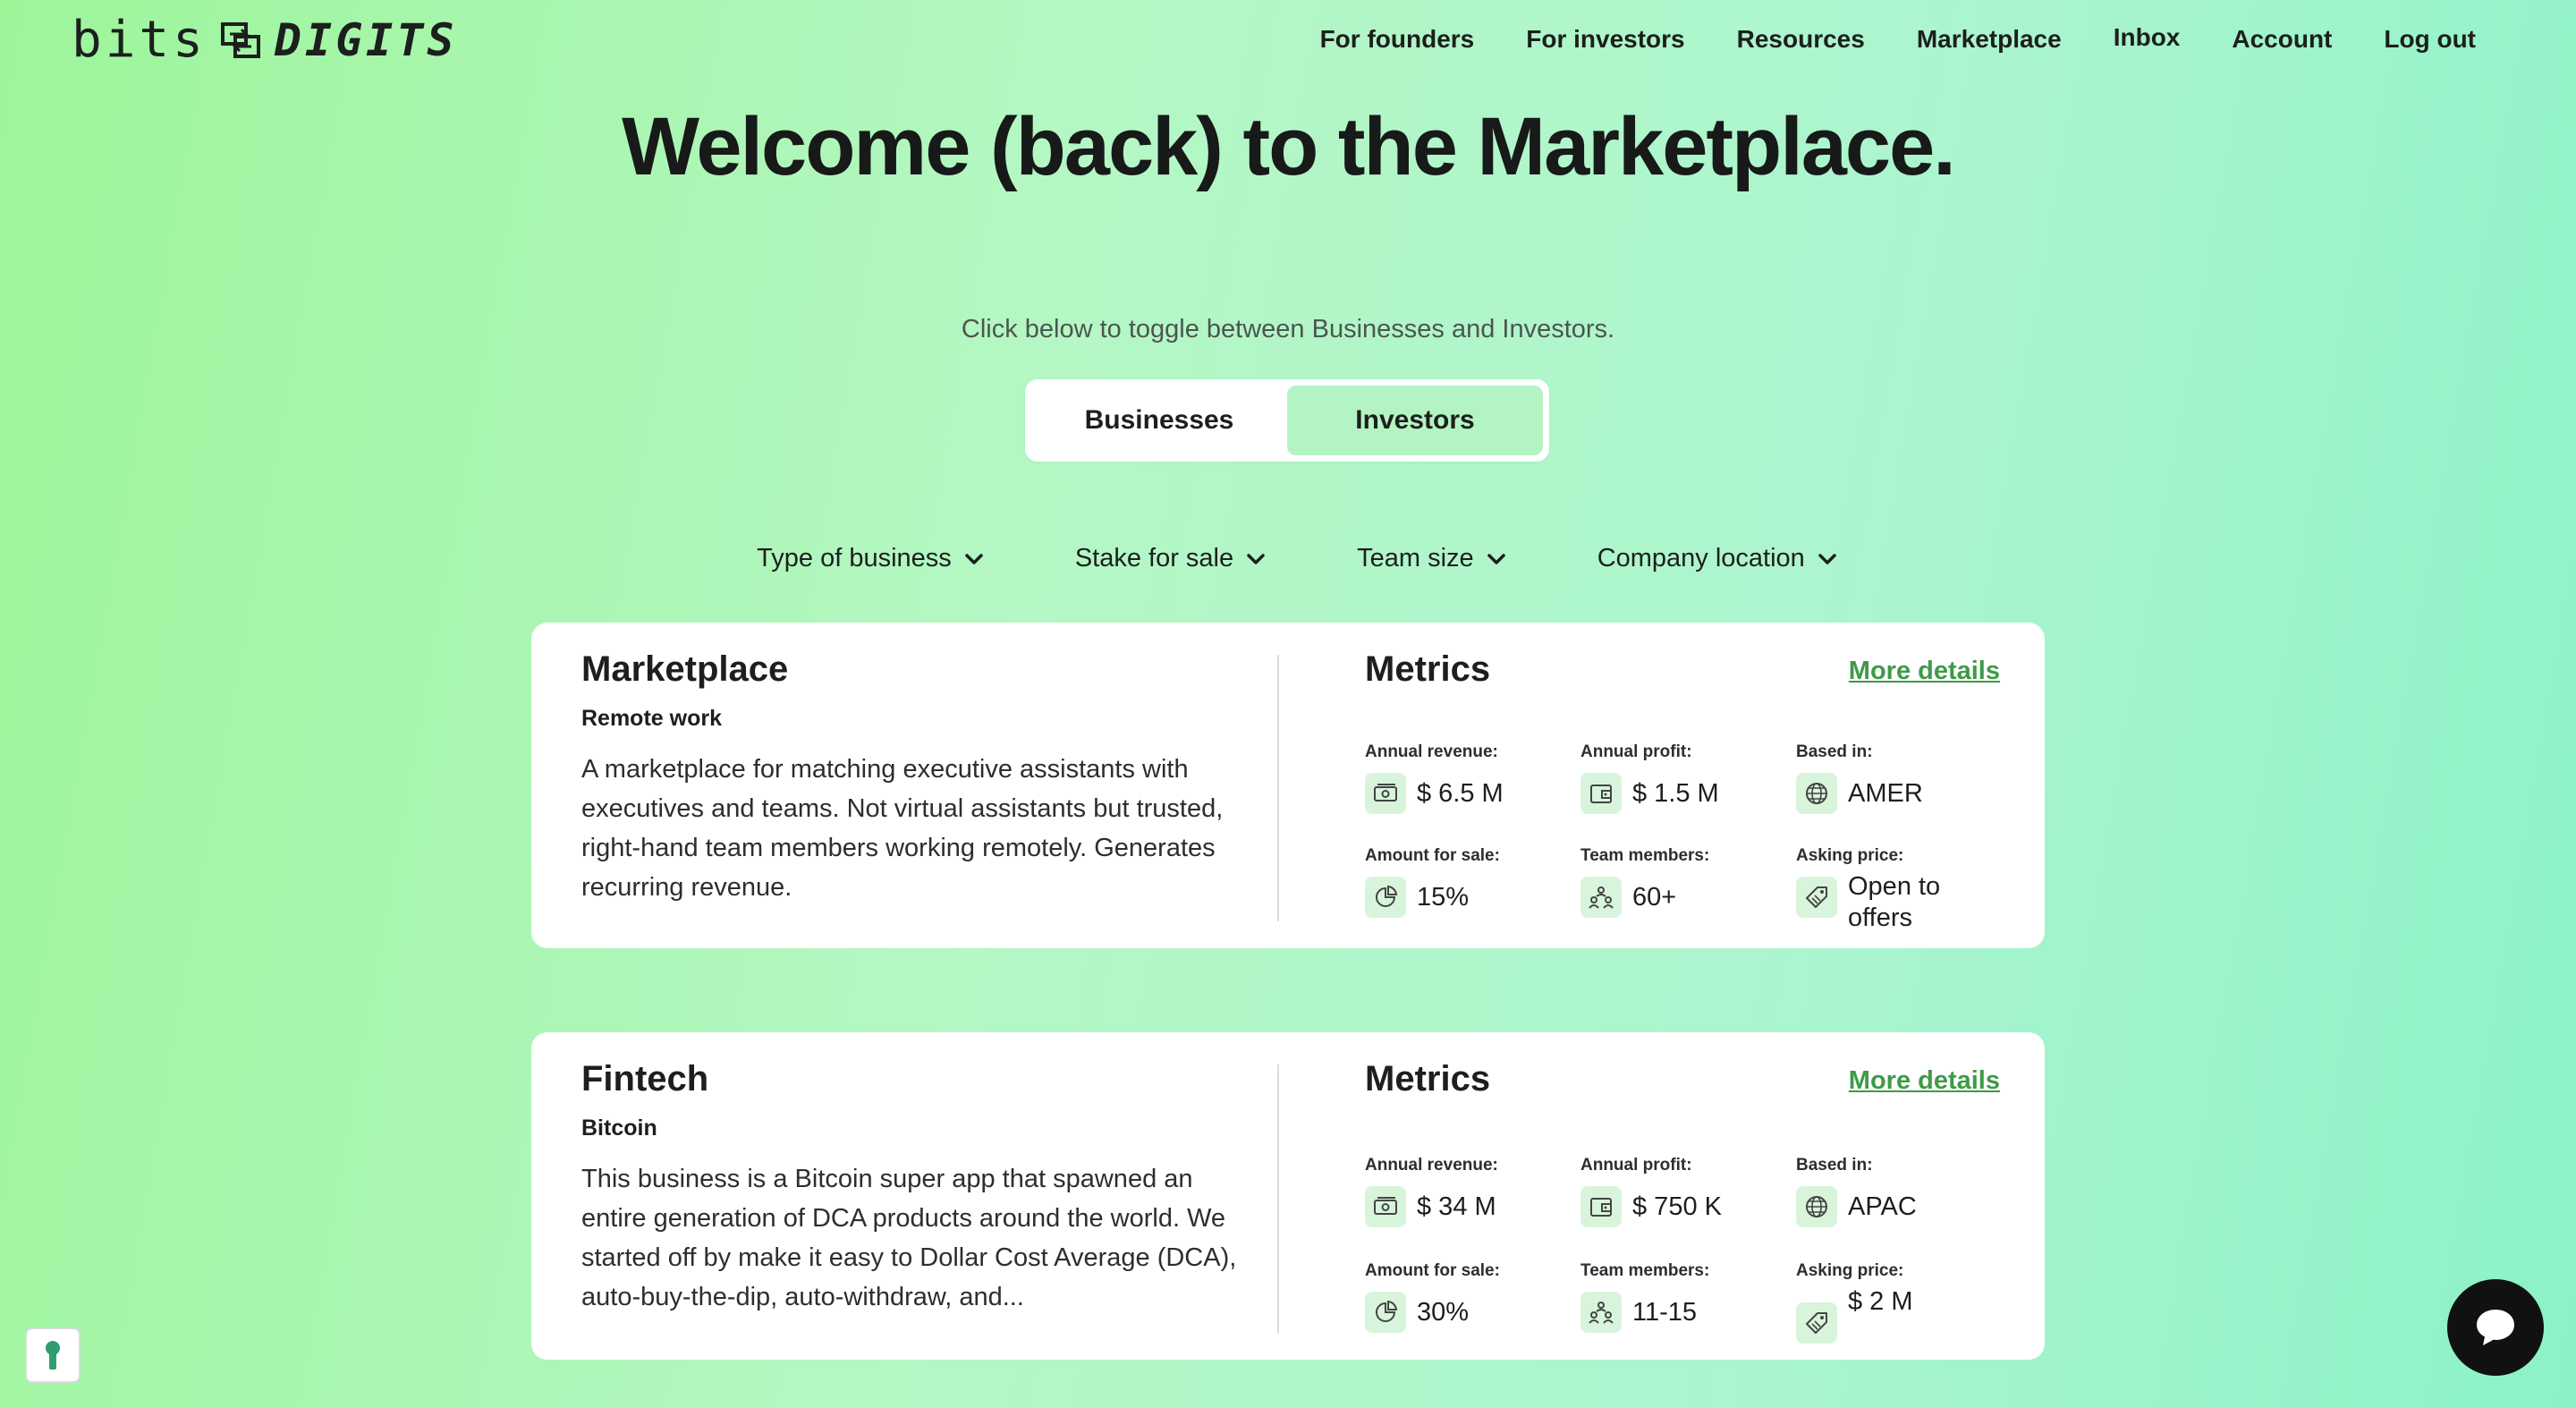  Describe the element at coordinates (1675, 793) in the screenshot. I see `metric-value: $ 1.5 M` at that location.